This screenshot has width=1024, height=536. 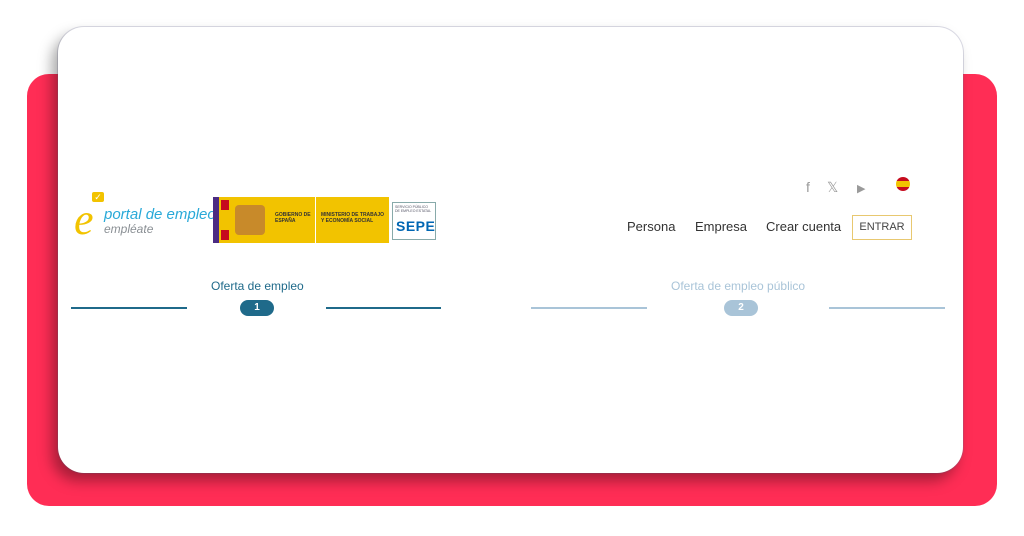 I want to click on youtube-icon: ▶, so click(x=861, y=188).